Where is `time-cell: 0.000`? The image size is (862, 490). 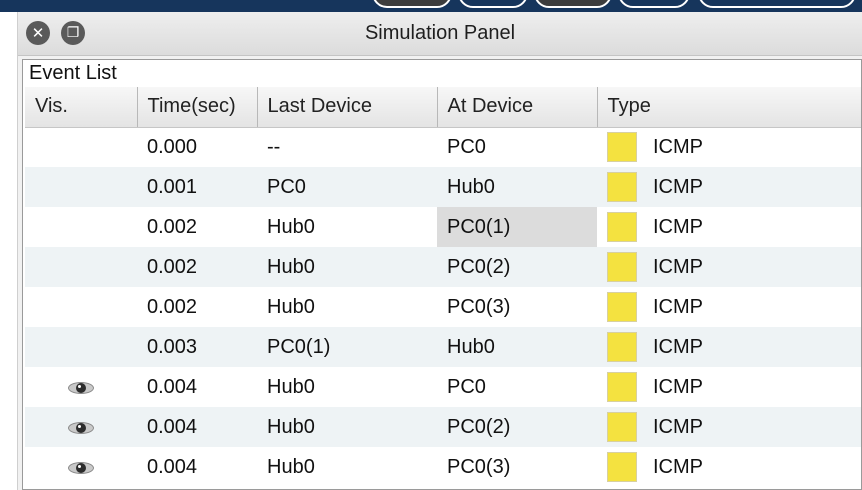 time-cell: 0.000 is located at coordinates (172, 146).